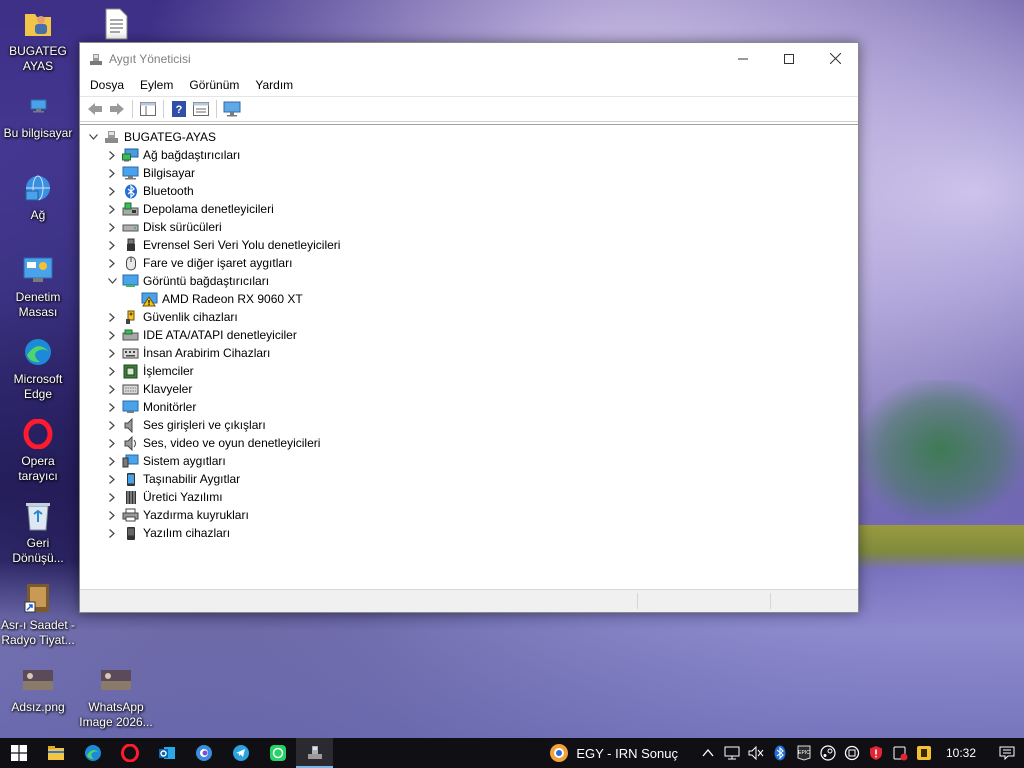  Describe the element at coordinates (203, 753) in the screenshot. I see `taskbar-copilot` at that location.